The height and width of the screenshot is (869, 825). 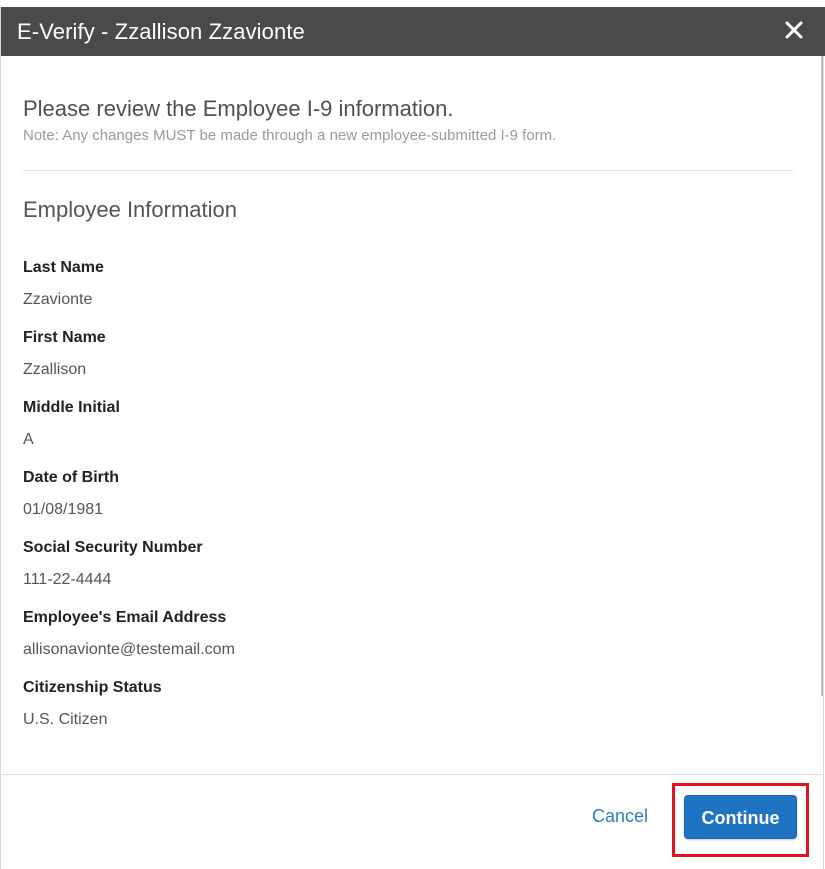 What do you see at coordinates (63, 267) in the screenshot?
I see `field-label: Last Name` at bounding box center [63, 267].